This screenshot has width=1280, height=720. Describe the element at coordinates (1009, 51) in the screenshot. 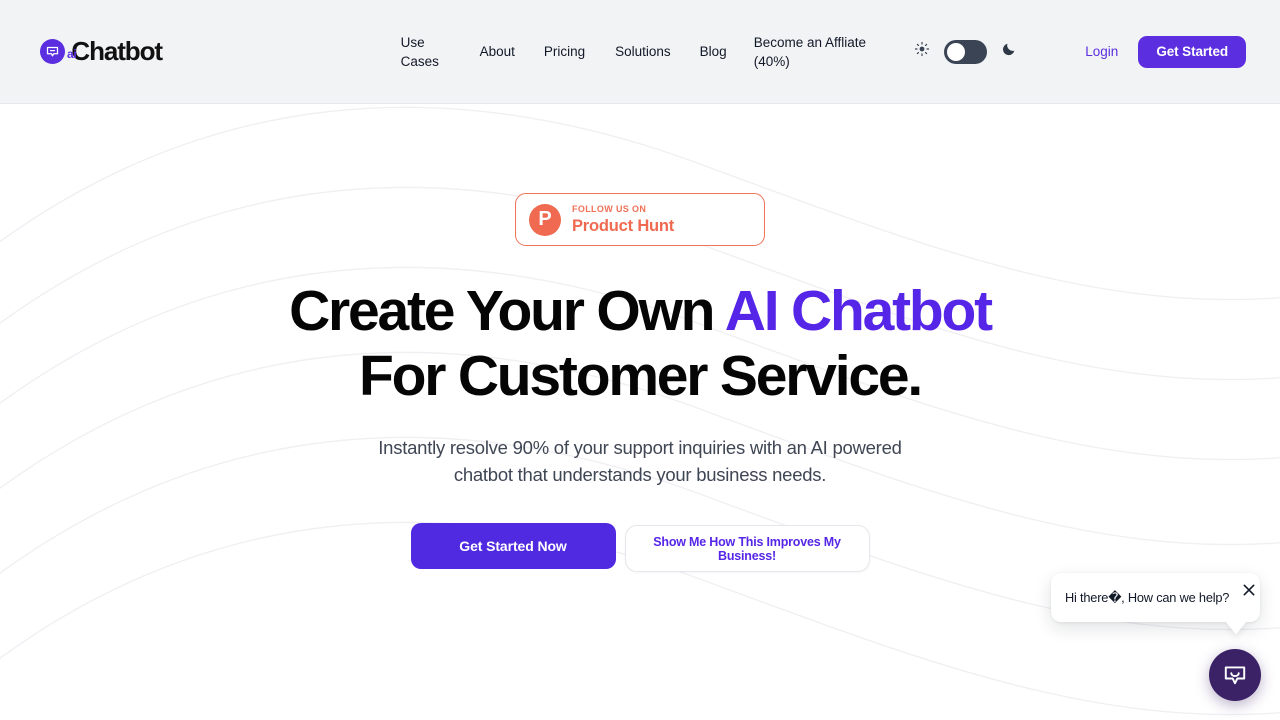

I see `moon-icon` at that location.